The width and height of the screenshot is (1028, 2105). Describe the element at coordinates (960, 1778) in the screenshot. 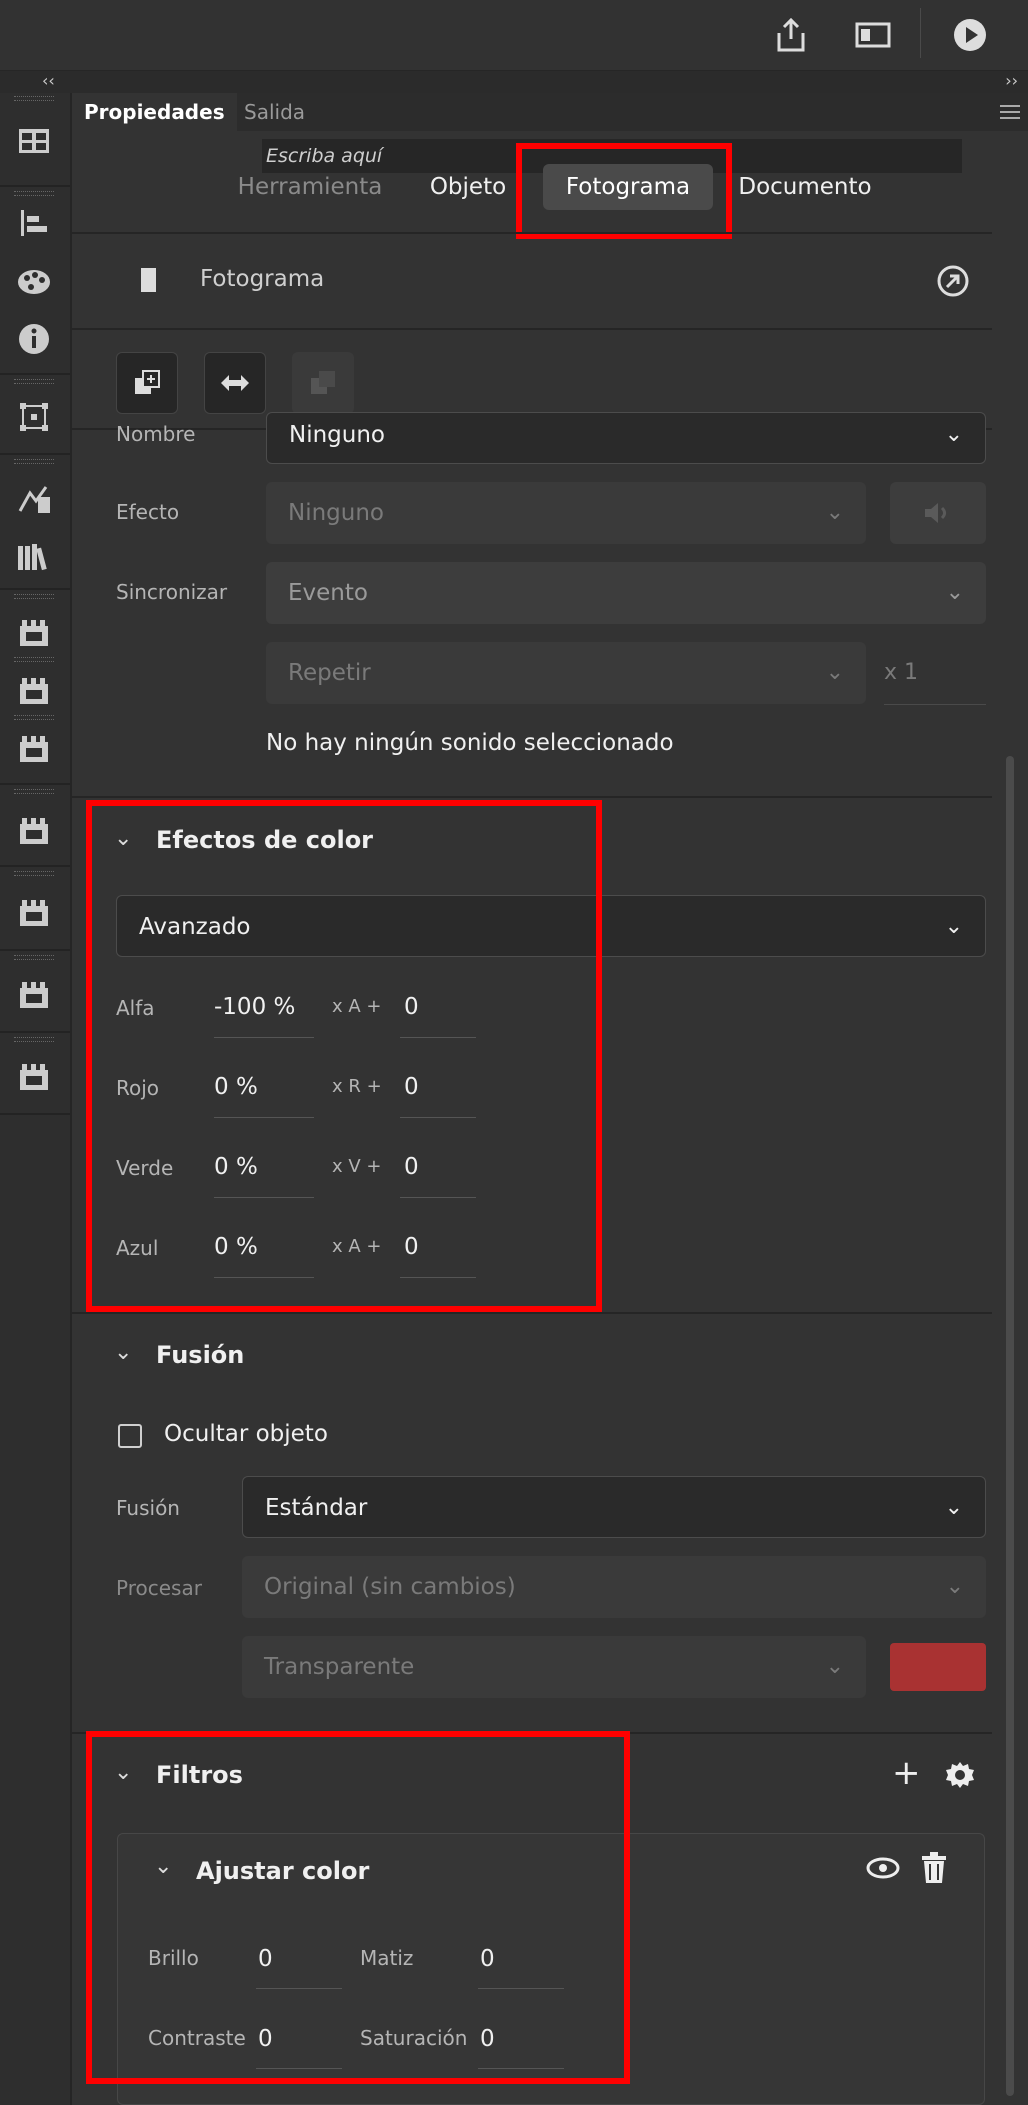

I see `gear-icon` at that location.